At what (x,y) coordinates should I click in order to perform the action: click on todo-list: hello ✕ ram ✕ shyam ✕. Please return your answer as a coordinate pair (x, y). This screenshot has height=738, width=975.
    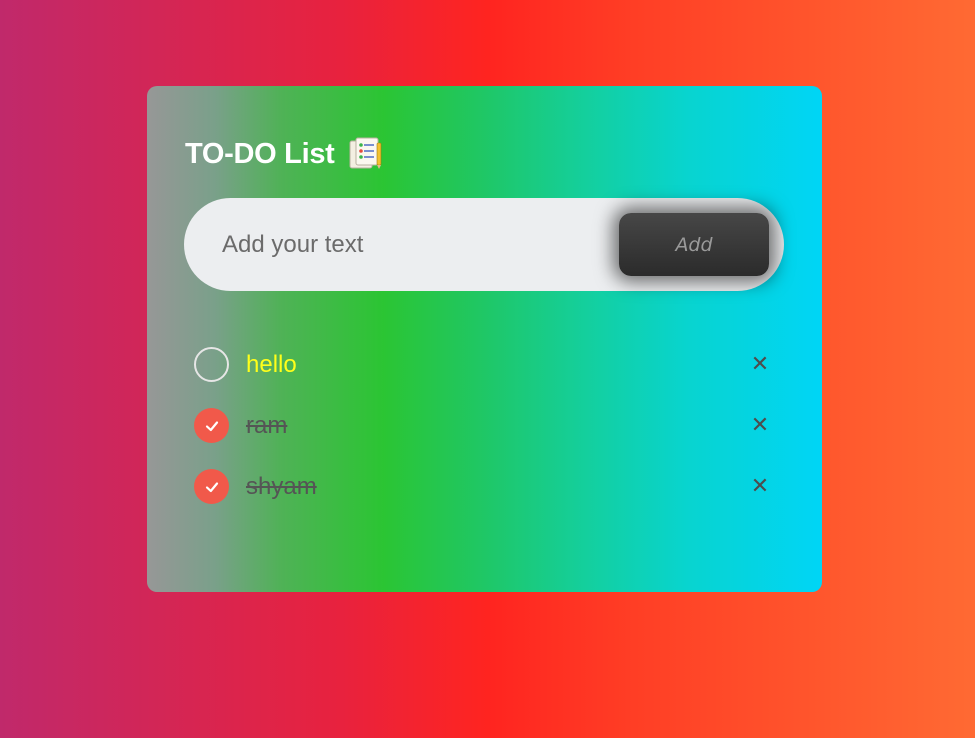
    Looking at the image, I should click on (484, 425).